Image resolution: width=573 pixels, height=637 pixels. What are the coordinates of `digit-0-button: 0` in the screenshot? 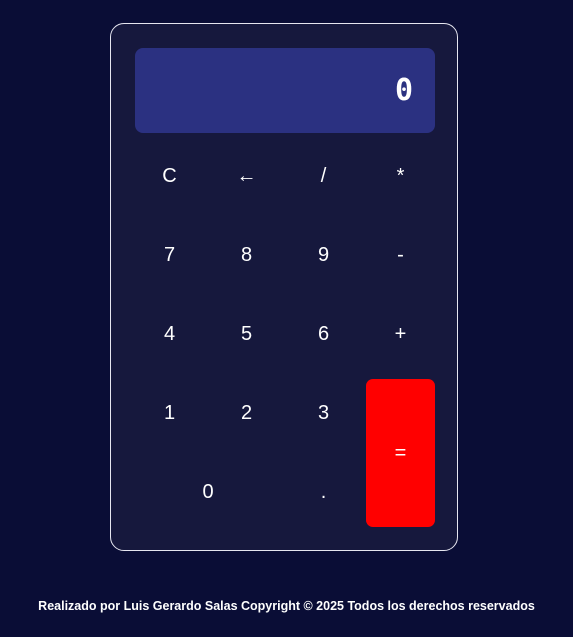 It's located at (208, 492).